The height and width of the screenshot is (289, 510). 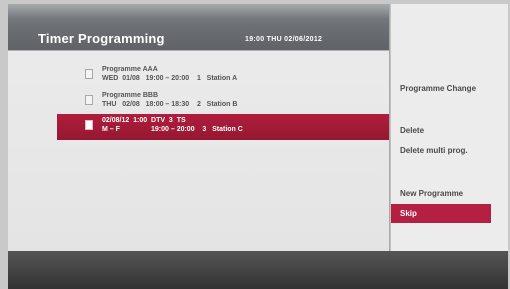 I want to click on header-bar: Timer Programming 19:00 THU 02/06/2012, so click(x=198, y=27).